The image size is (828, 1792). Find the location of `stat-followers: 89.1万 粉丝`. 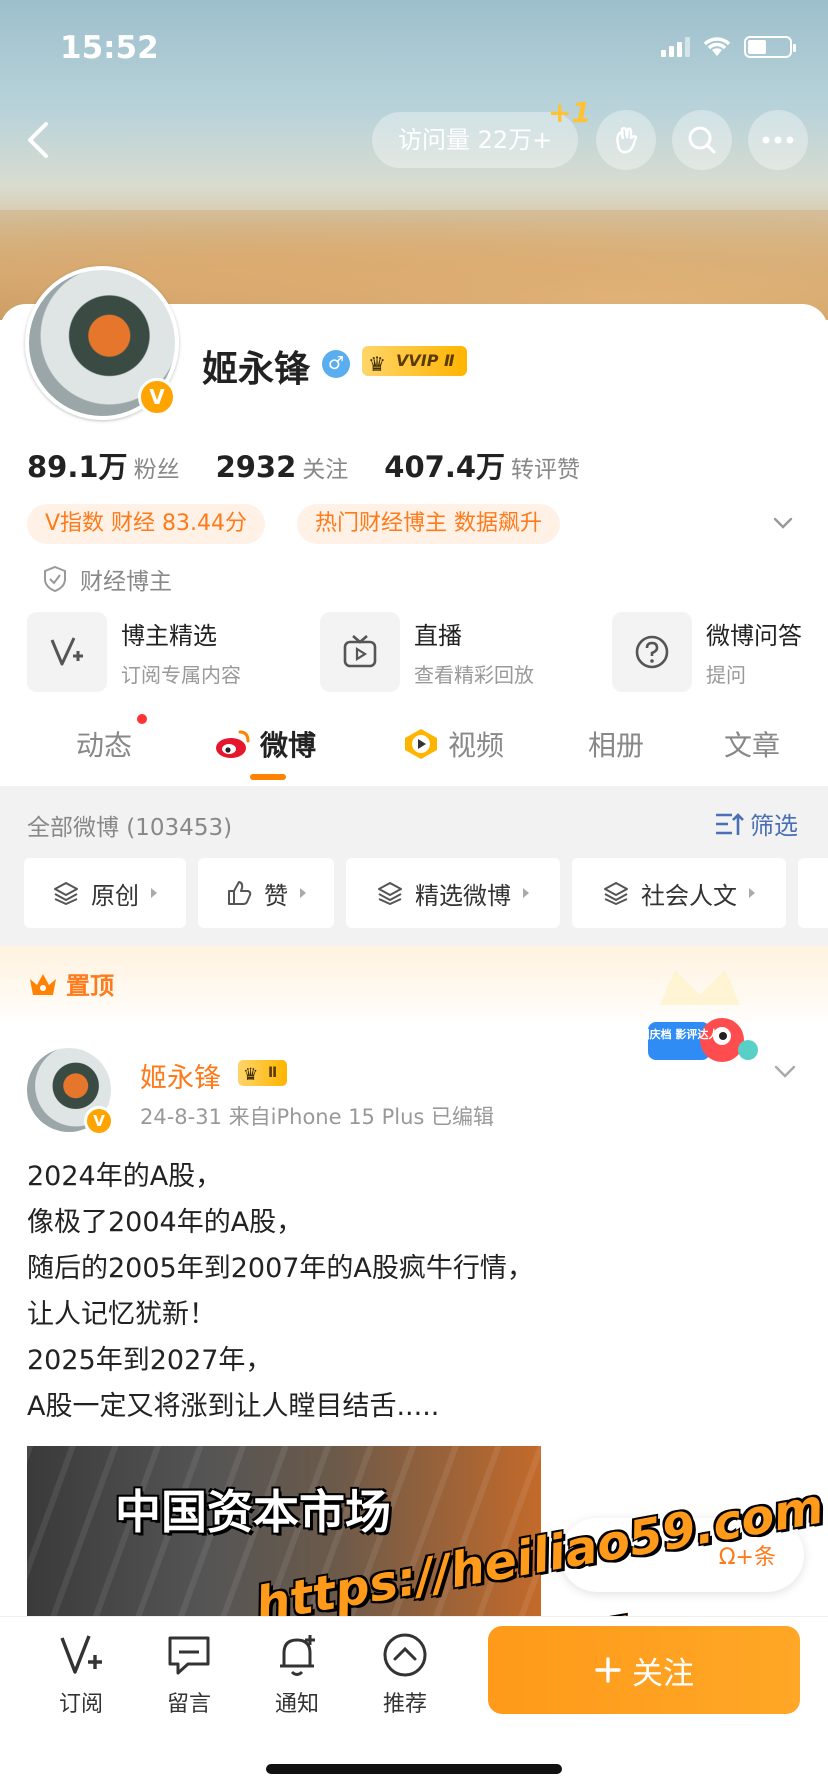

stat-followers: 89.1万 粉丝 is located at coordinates (103, 465).